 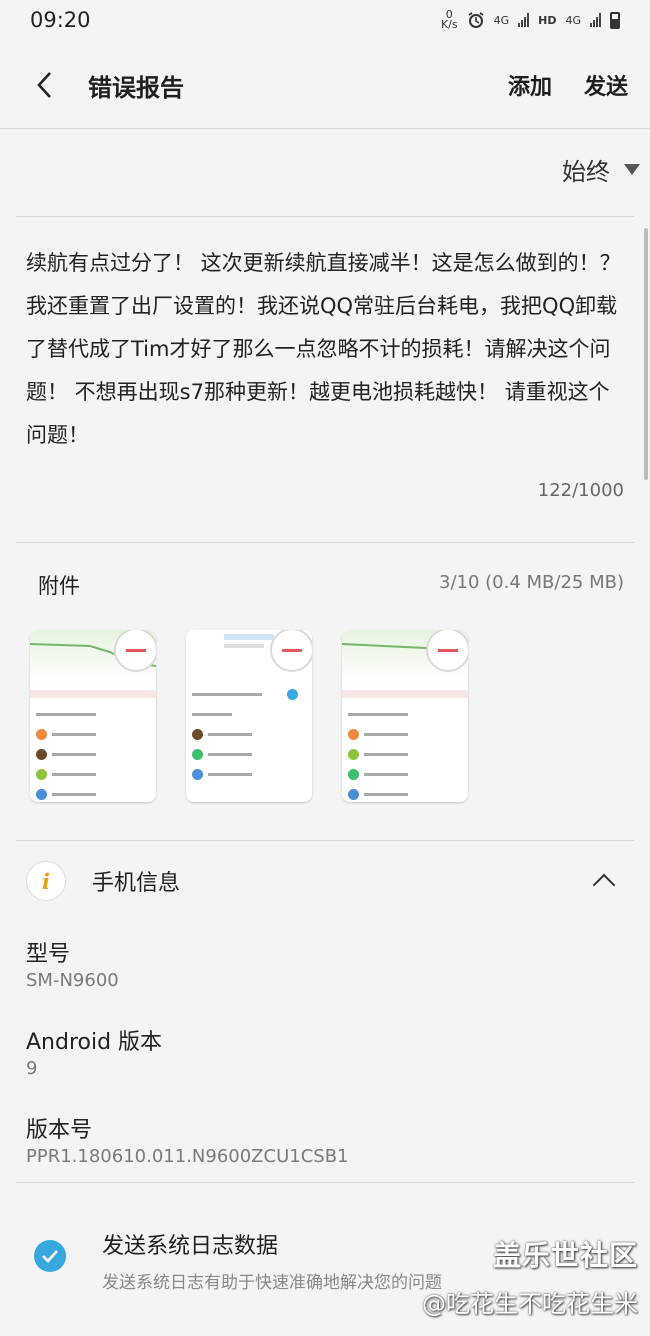 What do you see at coordinates (325, 85) in the screenshot?
I see `app-bar: 错误报告 添加 发送` at bounding box center [325, 85].